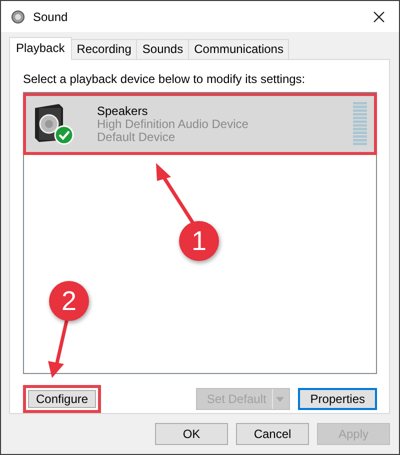  Describe the element at coordinates (164, 79) in the screenshot. I see `instruction-text: Select a playback device below to modify its settings:` at that location.